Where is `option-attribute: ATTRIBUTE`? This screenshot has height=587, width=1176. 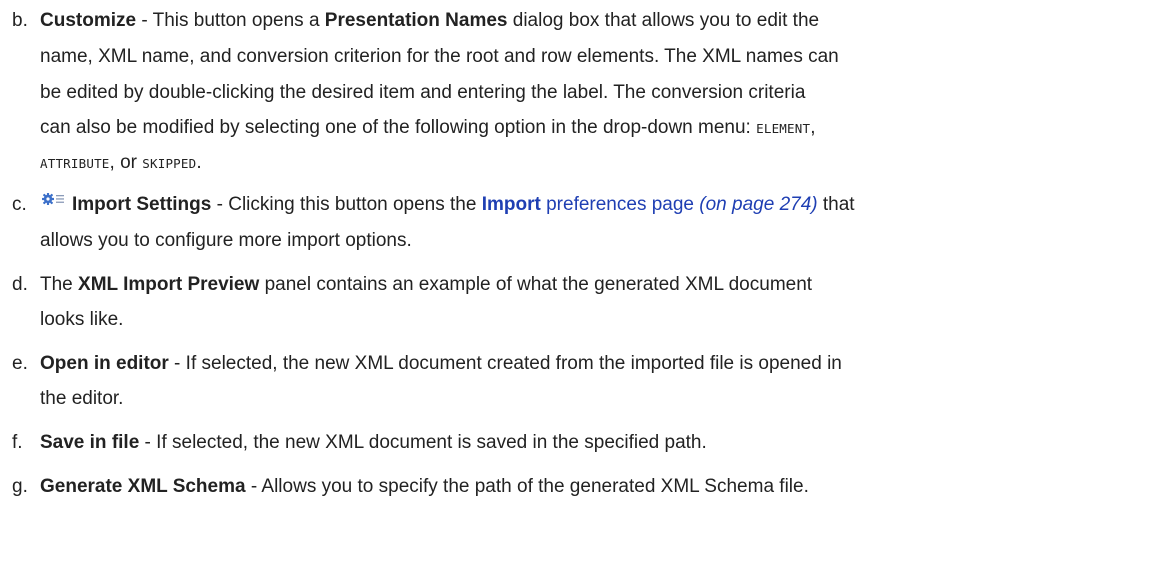
option-attribute: ATTRIBUTE is located at coordinates (75, 163).